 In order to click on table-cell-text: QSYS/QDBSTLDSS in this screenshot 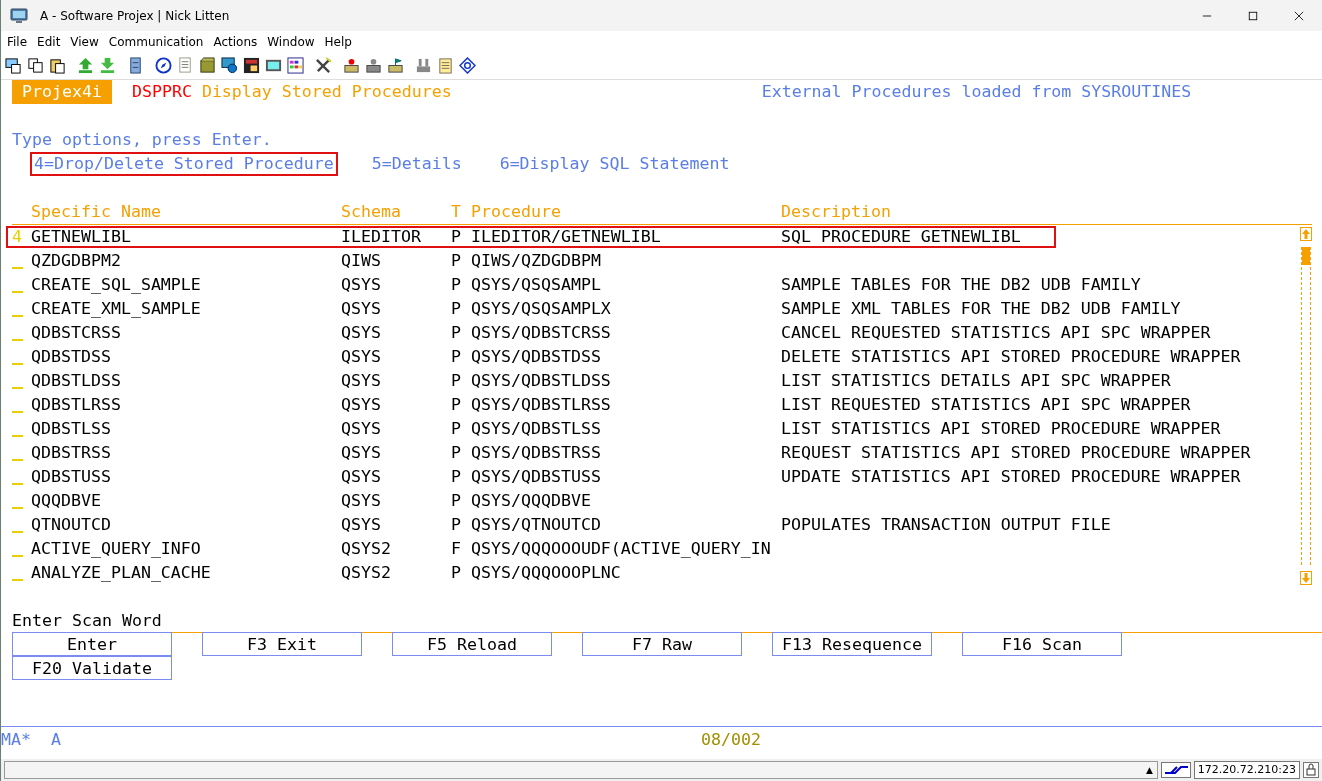, I will do `click(541, 381)`.